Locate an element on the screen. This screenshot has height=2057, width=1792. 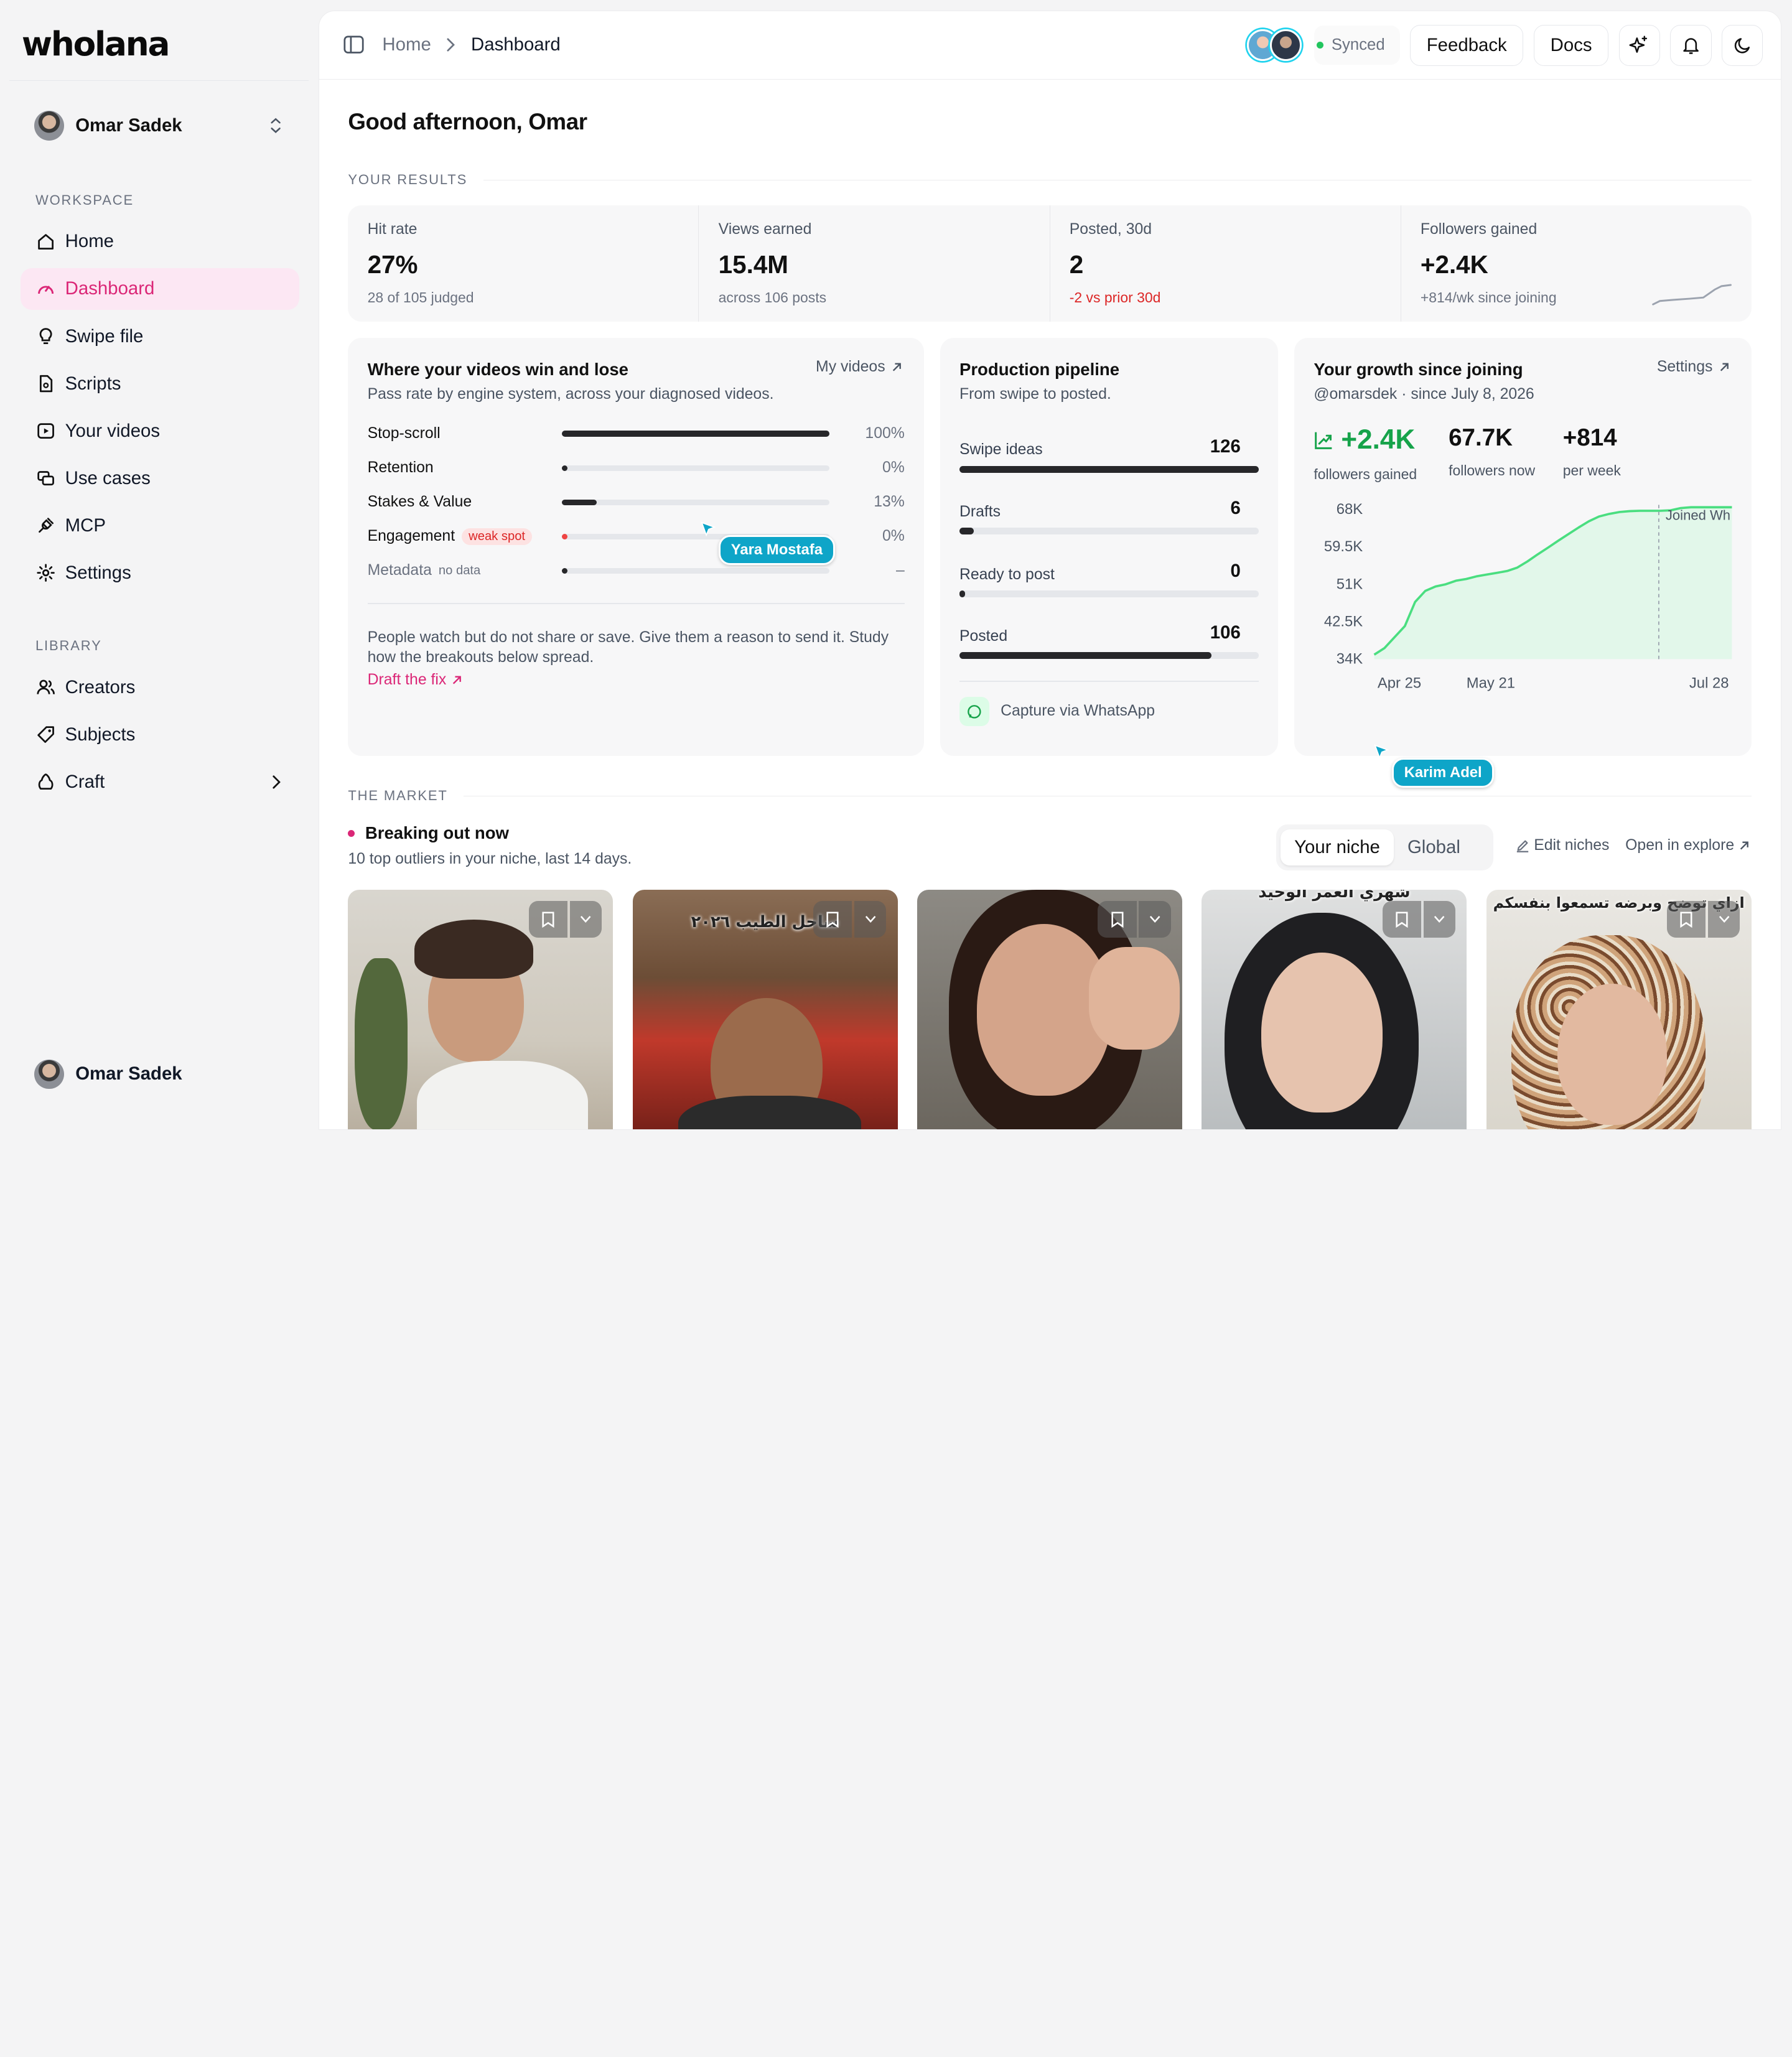
sparkle-button is located at coordinates (1639, 45).